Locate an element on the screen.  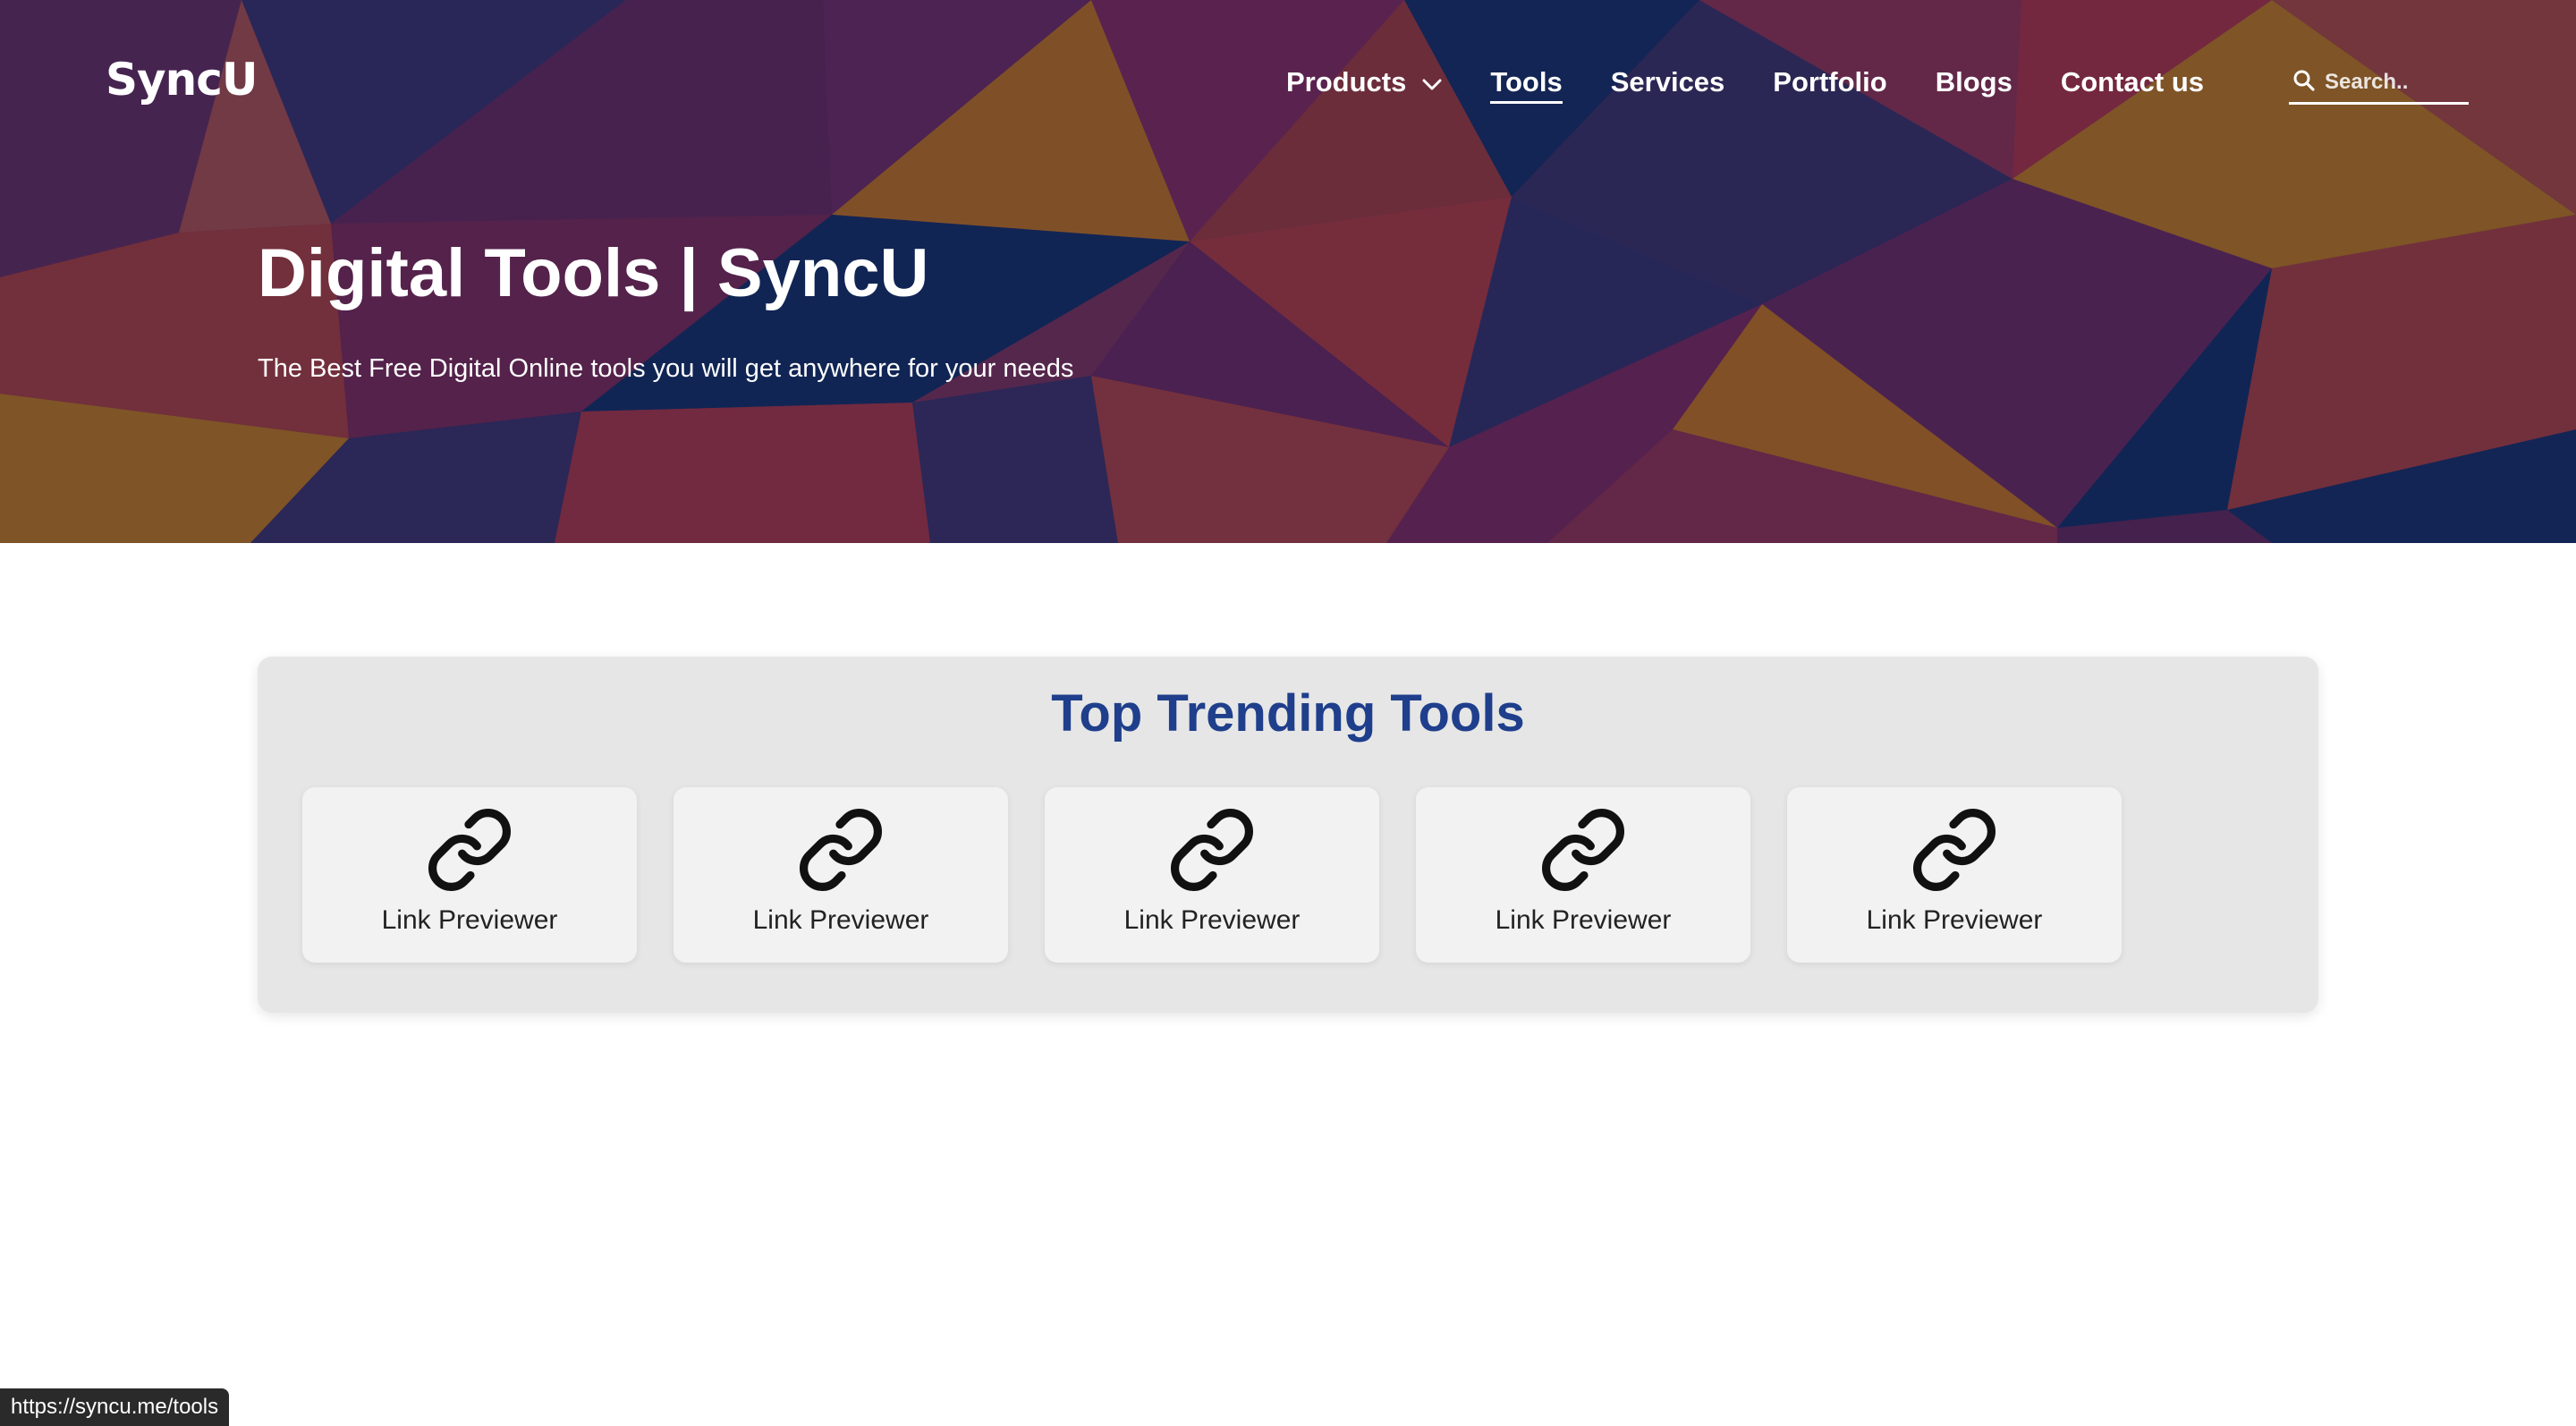
nav-item-label: Services is located at coordinates (1667, 82).